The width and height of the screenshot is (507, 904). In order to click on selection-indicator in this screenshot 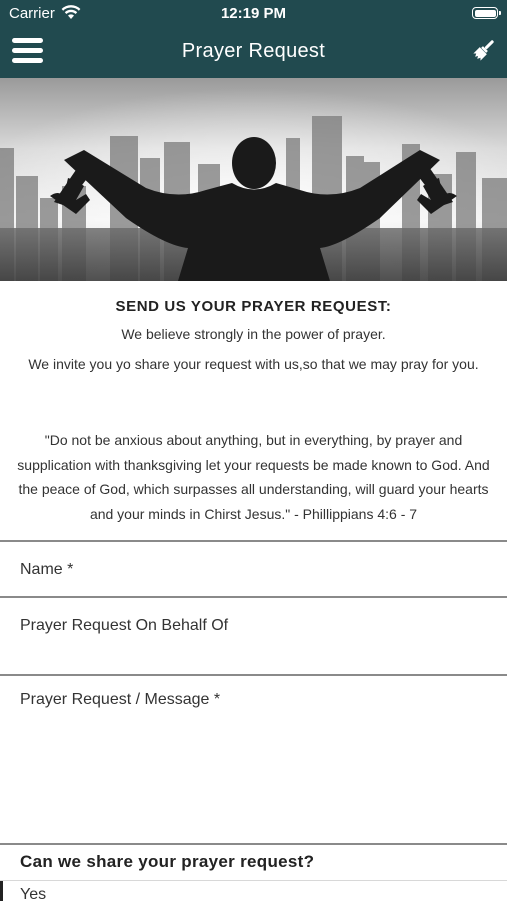, I will do `click(1, 891)`.